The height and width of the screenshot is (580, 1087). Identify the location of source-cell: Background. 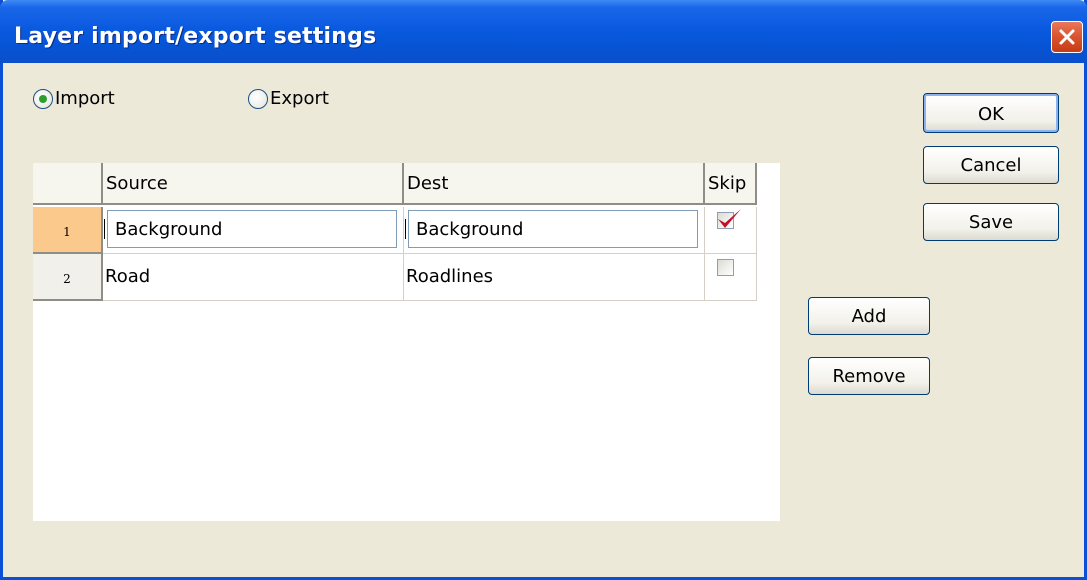
(253, 230).